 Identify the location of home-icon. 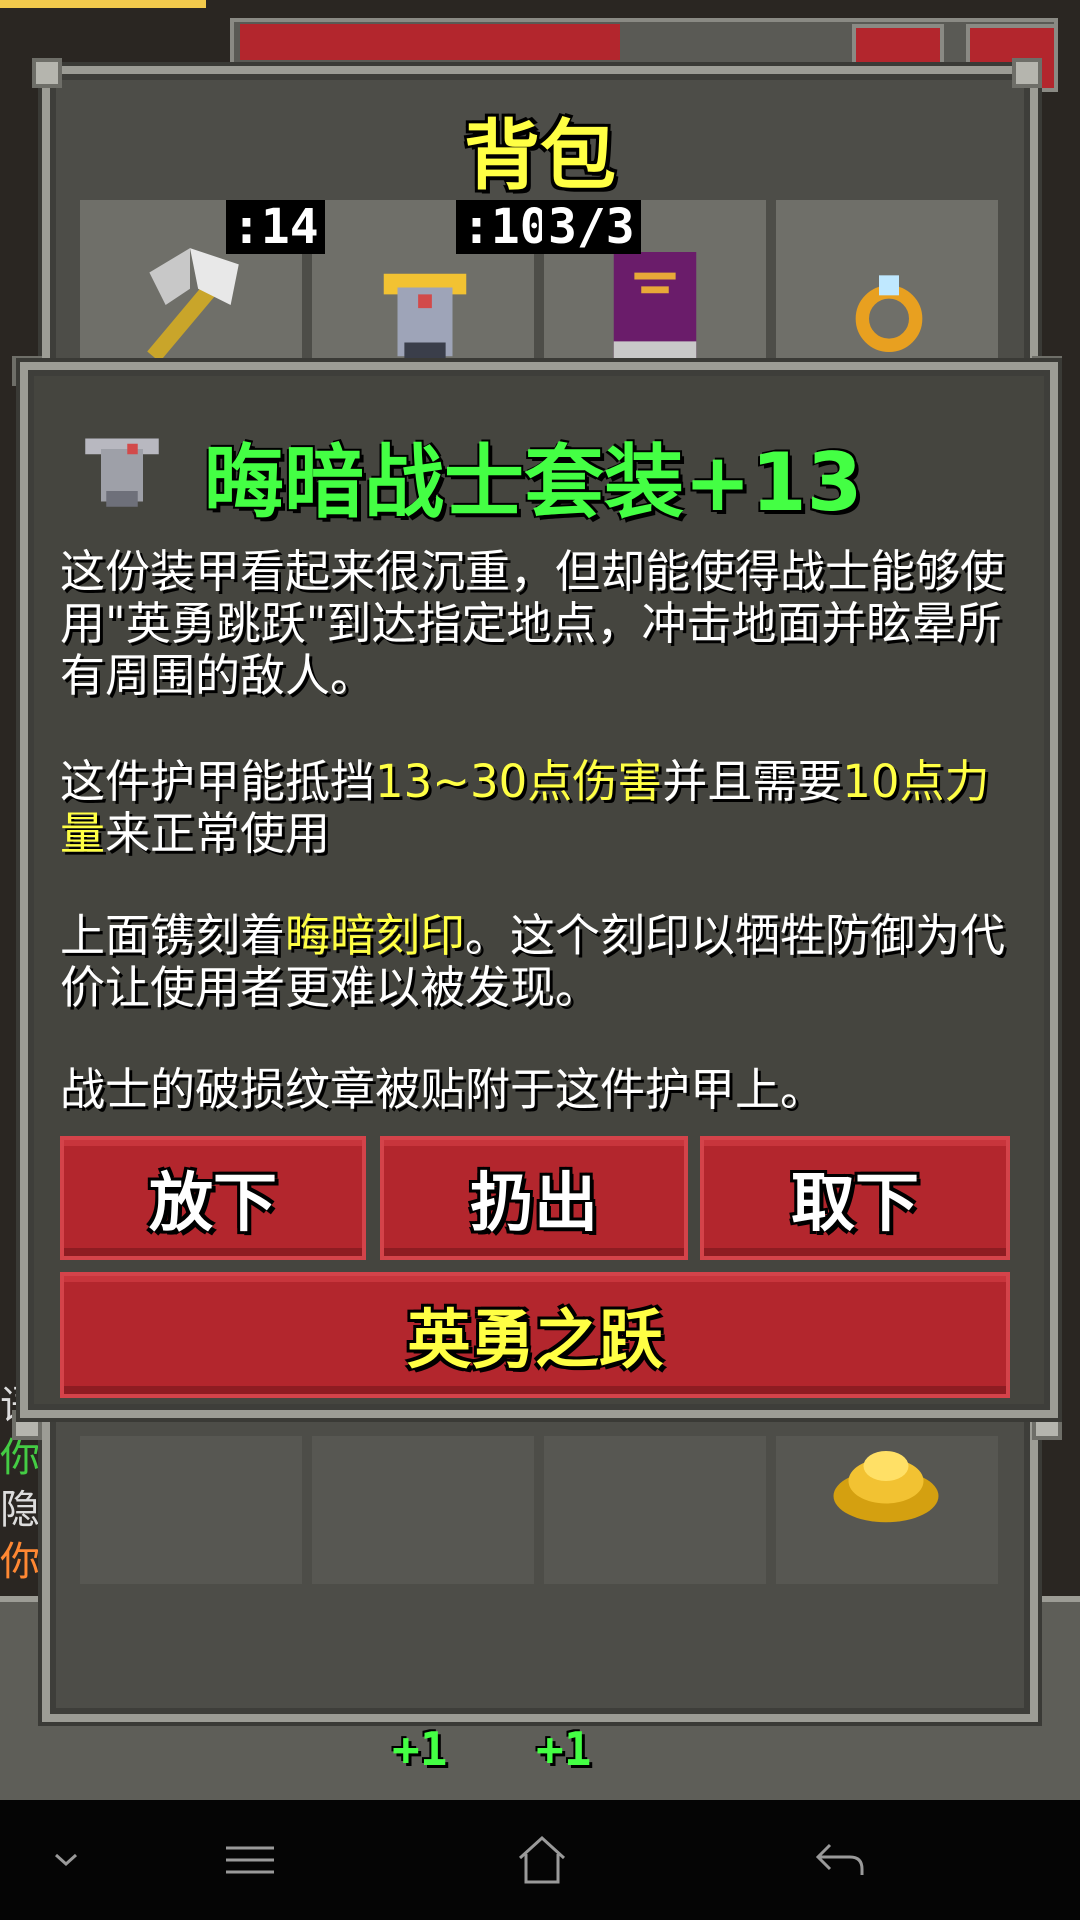
(542, 1859).